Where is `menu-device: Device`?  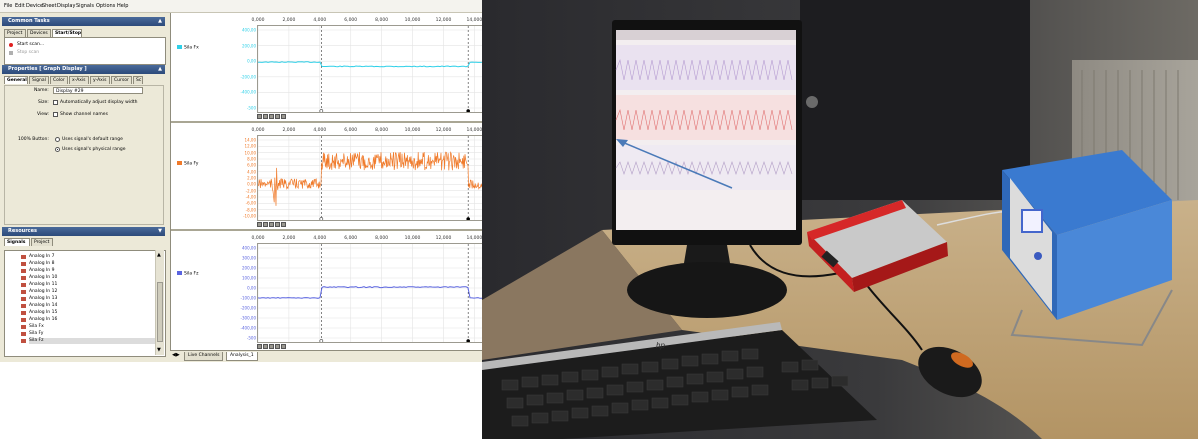 menu-device: Device is located at coordinates (34, 6).